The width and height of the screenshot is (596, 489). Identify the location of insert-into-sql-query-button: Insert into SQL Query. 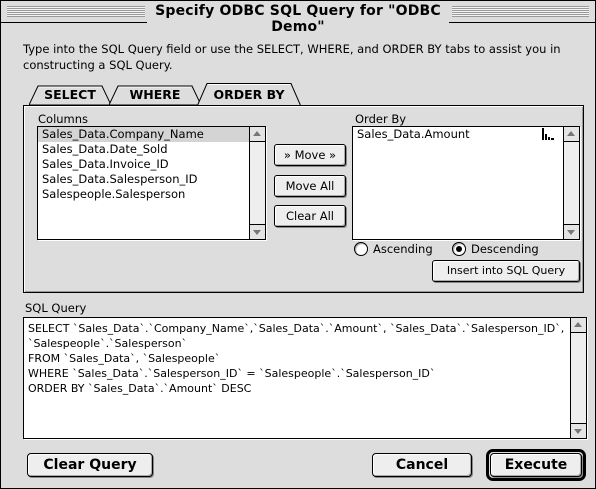
(506, 271).